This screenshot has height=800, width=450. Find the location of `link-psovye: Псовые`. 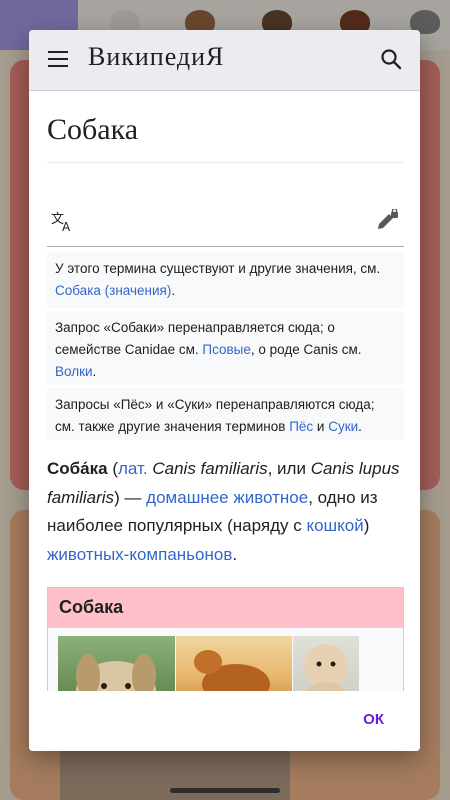

link-psovye: Псовые is located at coordinates (226, 349).